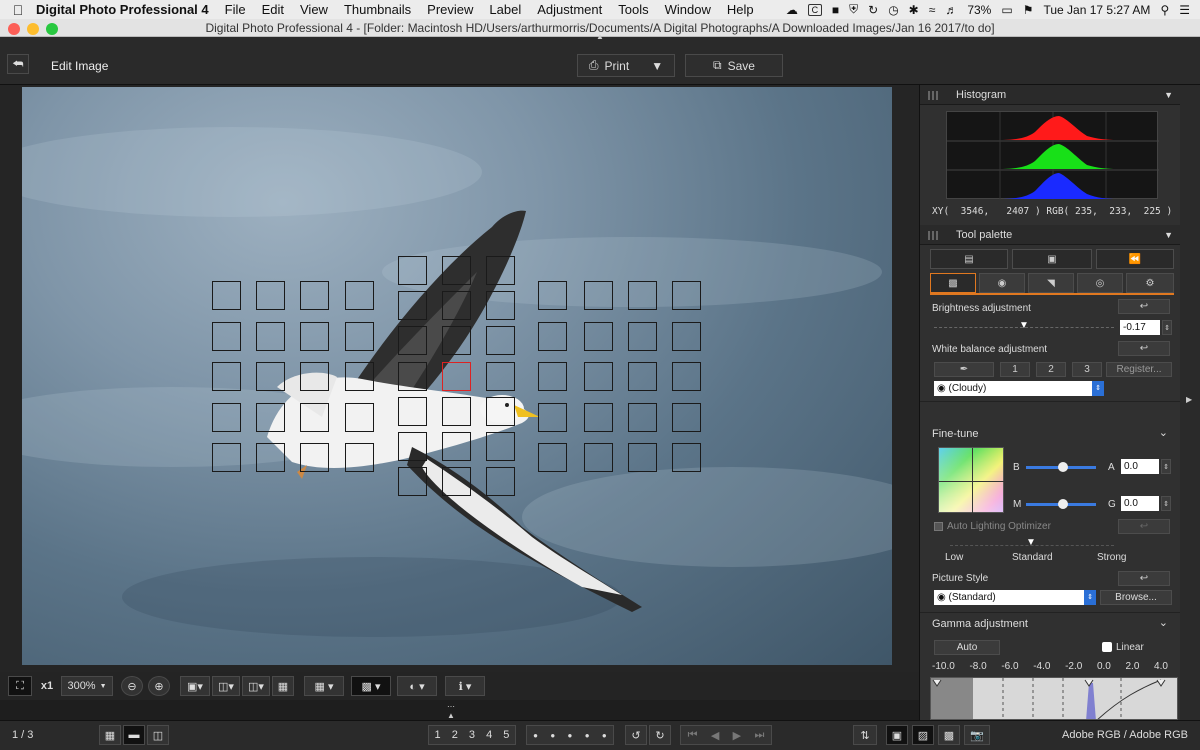 Image resolution: width=1200 pixels, height=750 pixels. I want to click on collapse-fine-tune-icon: ⌄, so click(1163, 432).